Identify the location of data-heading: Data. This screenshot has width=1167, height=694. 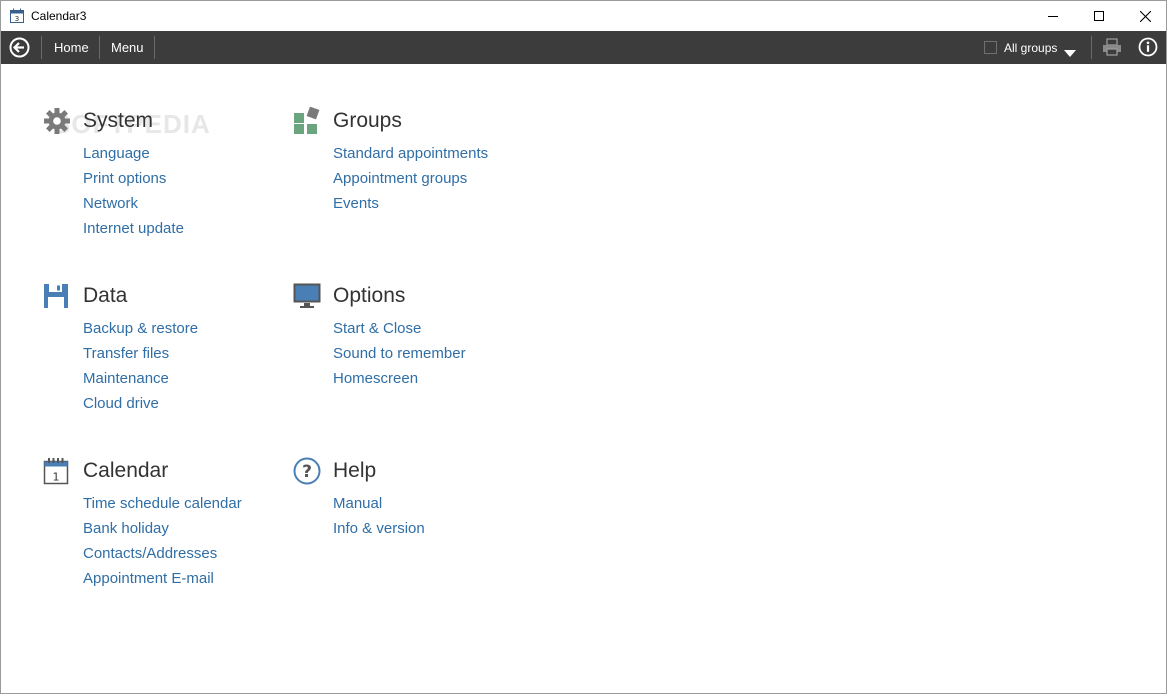
(105, 295).